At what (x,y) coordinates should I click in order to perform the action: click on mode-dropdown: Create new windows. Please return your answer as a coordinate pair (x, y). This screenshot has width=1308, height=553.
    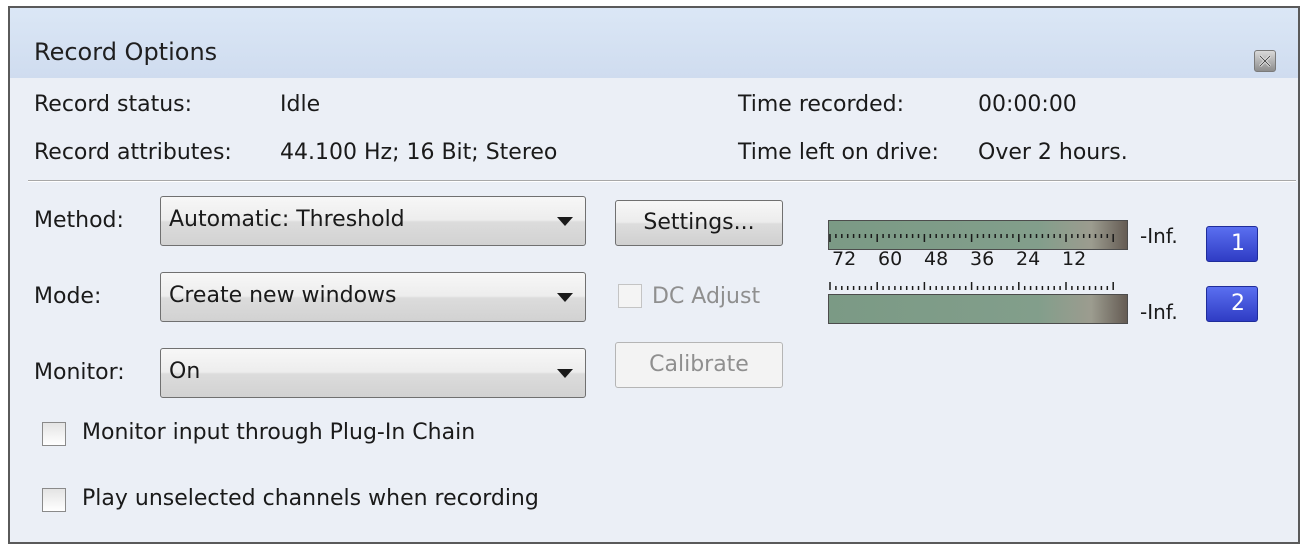
    Looking at the image, I should click on (373, 297).